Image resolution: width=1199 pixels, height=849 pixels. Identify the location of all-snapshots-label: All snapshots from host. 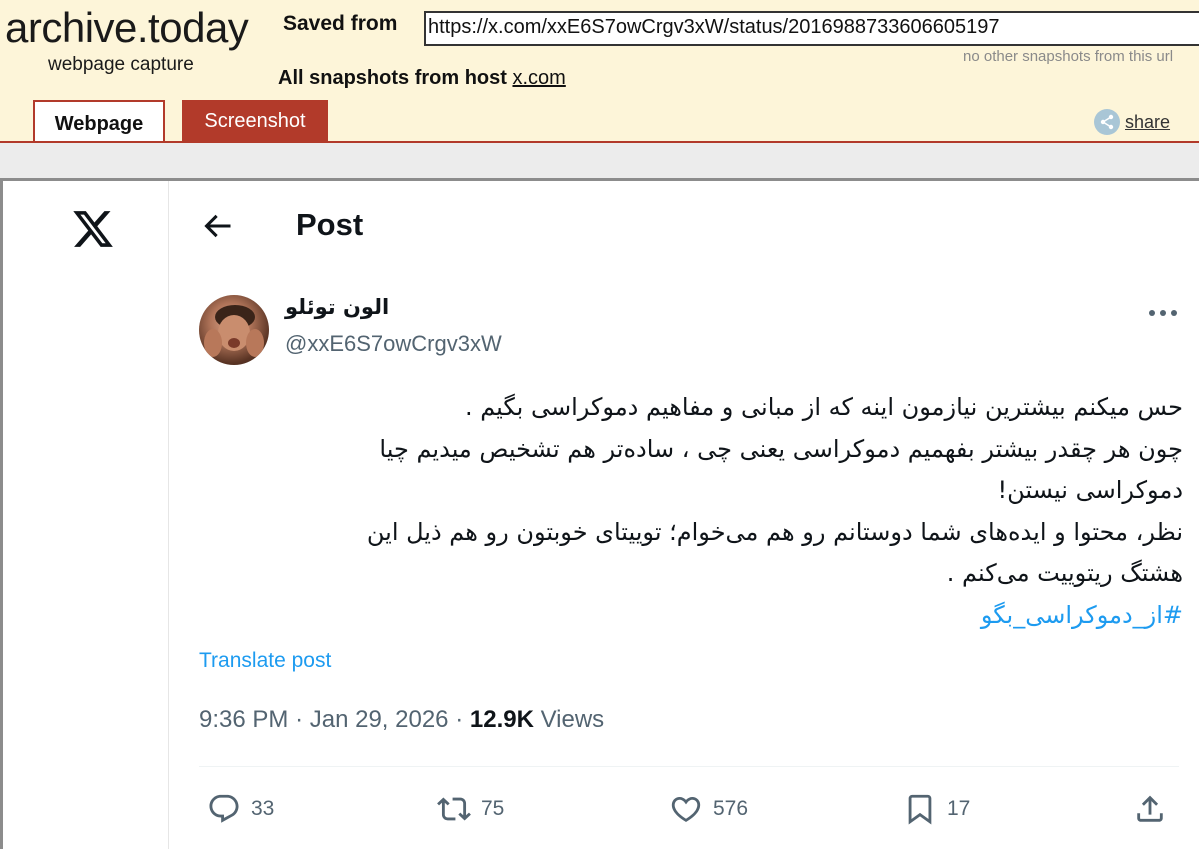
(392, 78).